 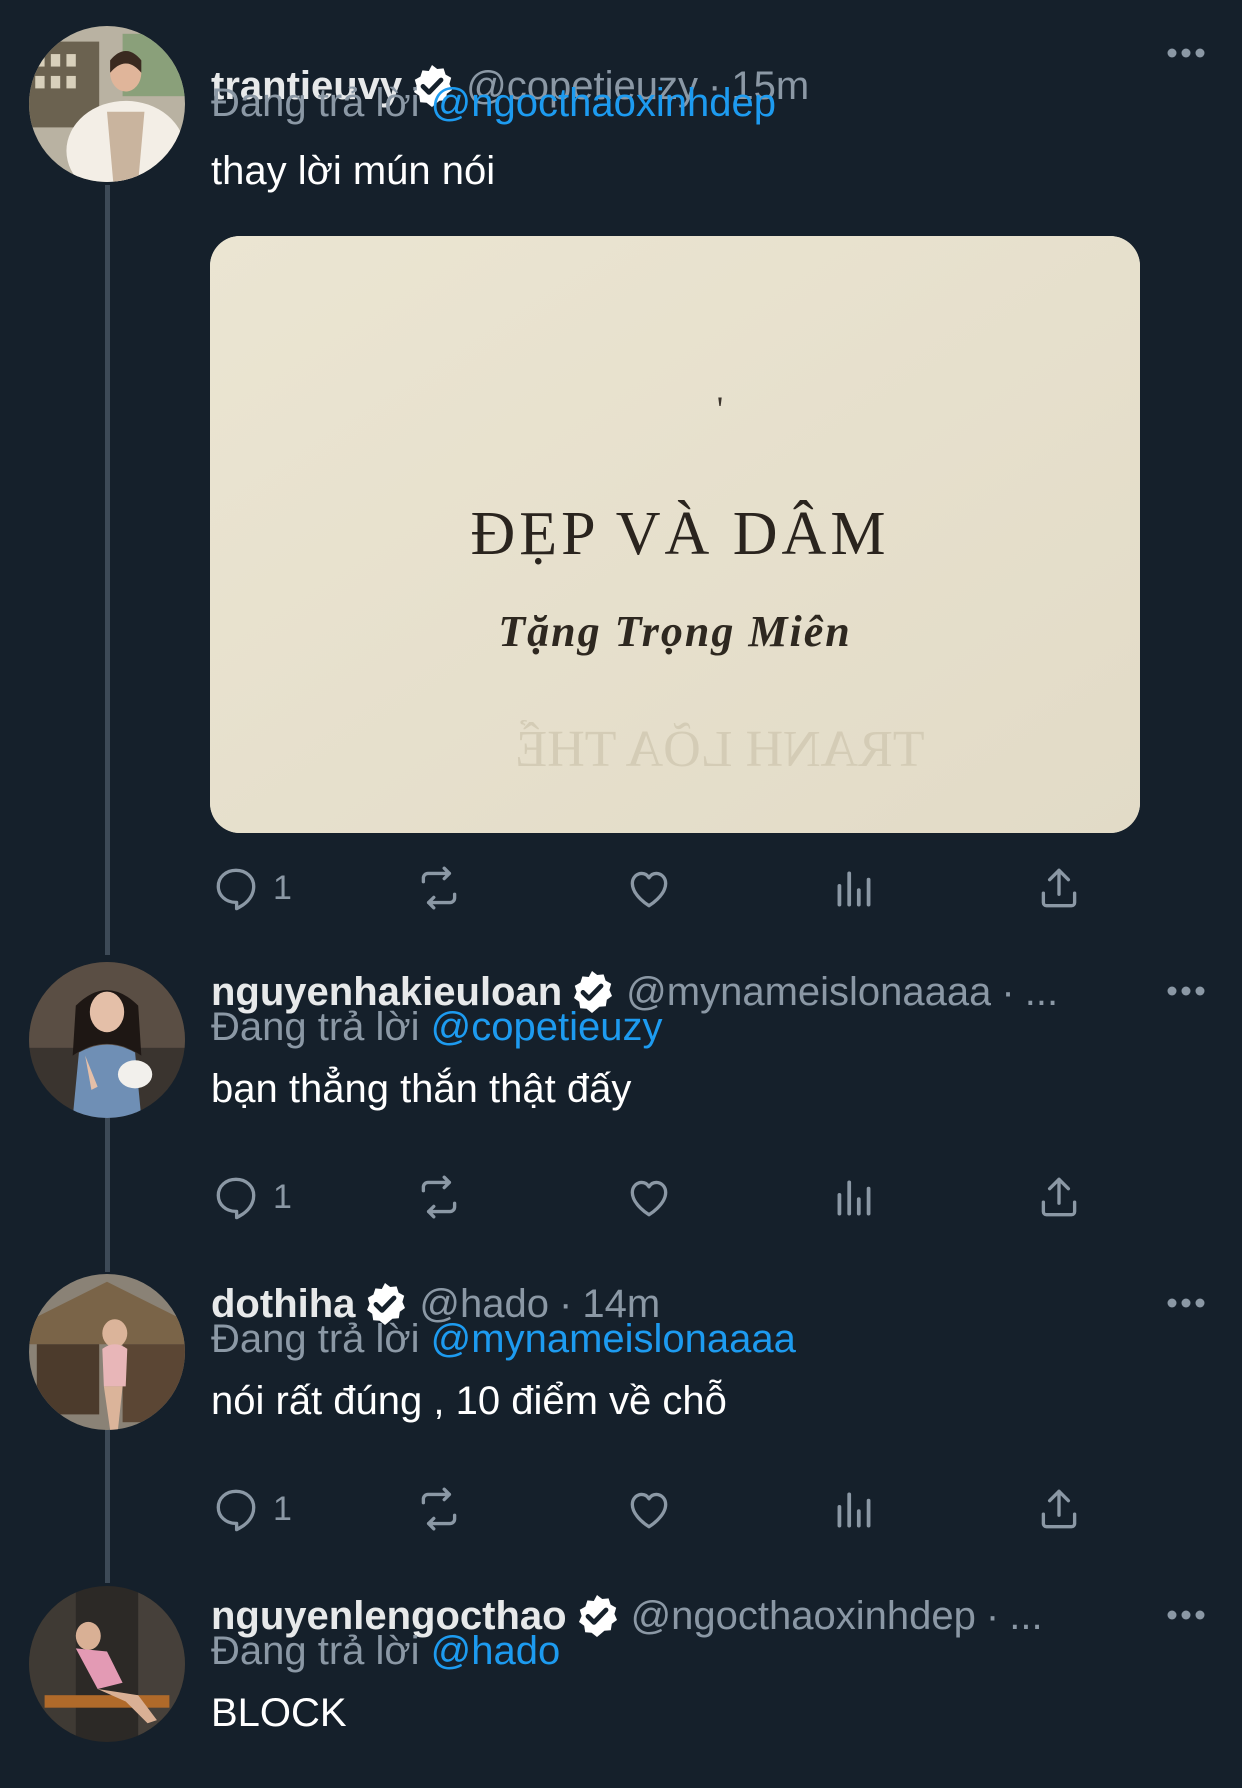 What do you see at coordinates (496, 1651) in the screenshot?
I see `mention-link: @hado` at bounding box center [496, 1651].